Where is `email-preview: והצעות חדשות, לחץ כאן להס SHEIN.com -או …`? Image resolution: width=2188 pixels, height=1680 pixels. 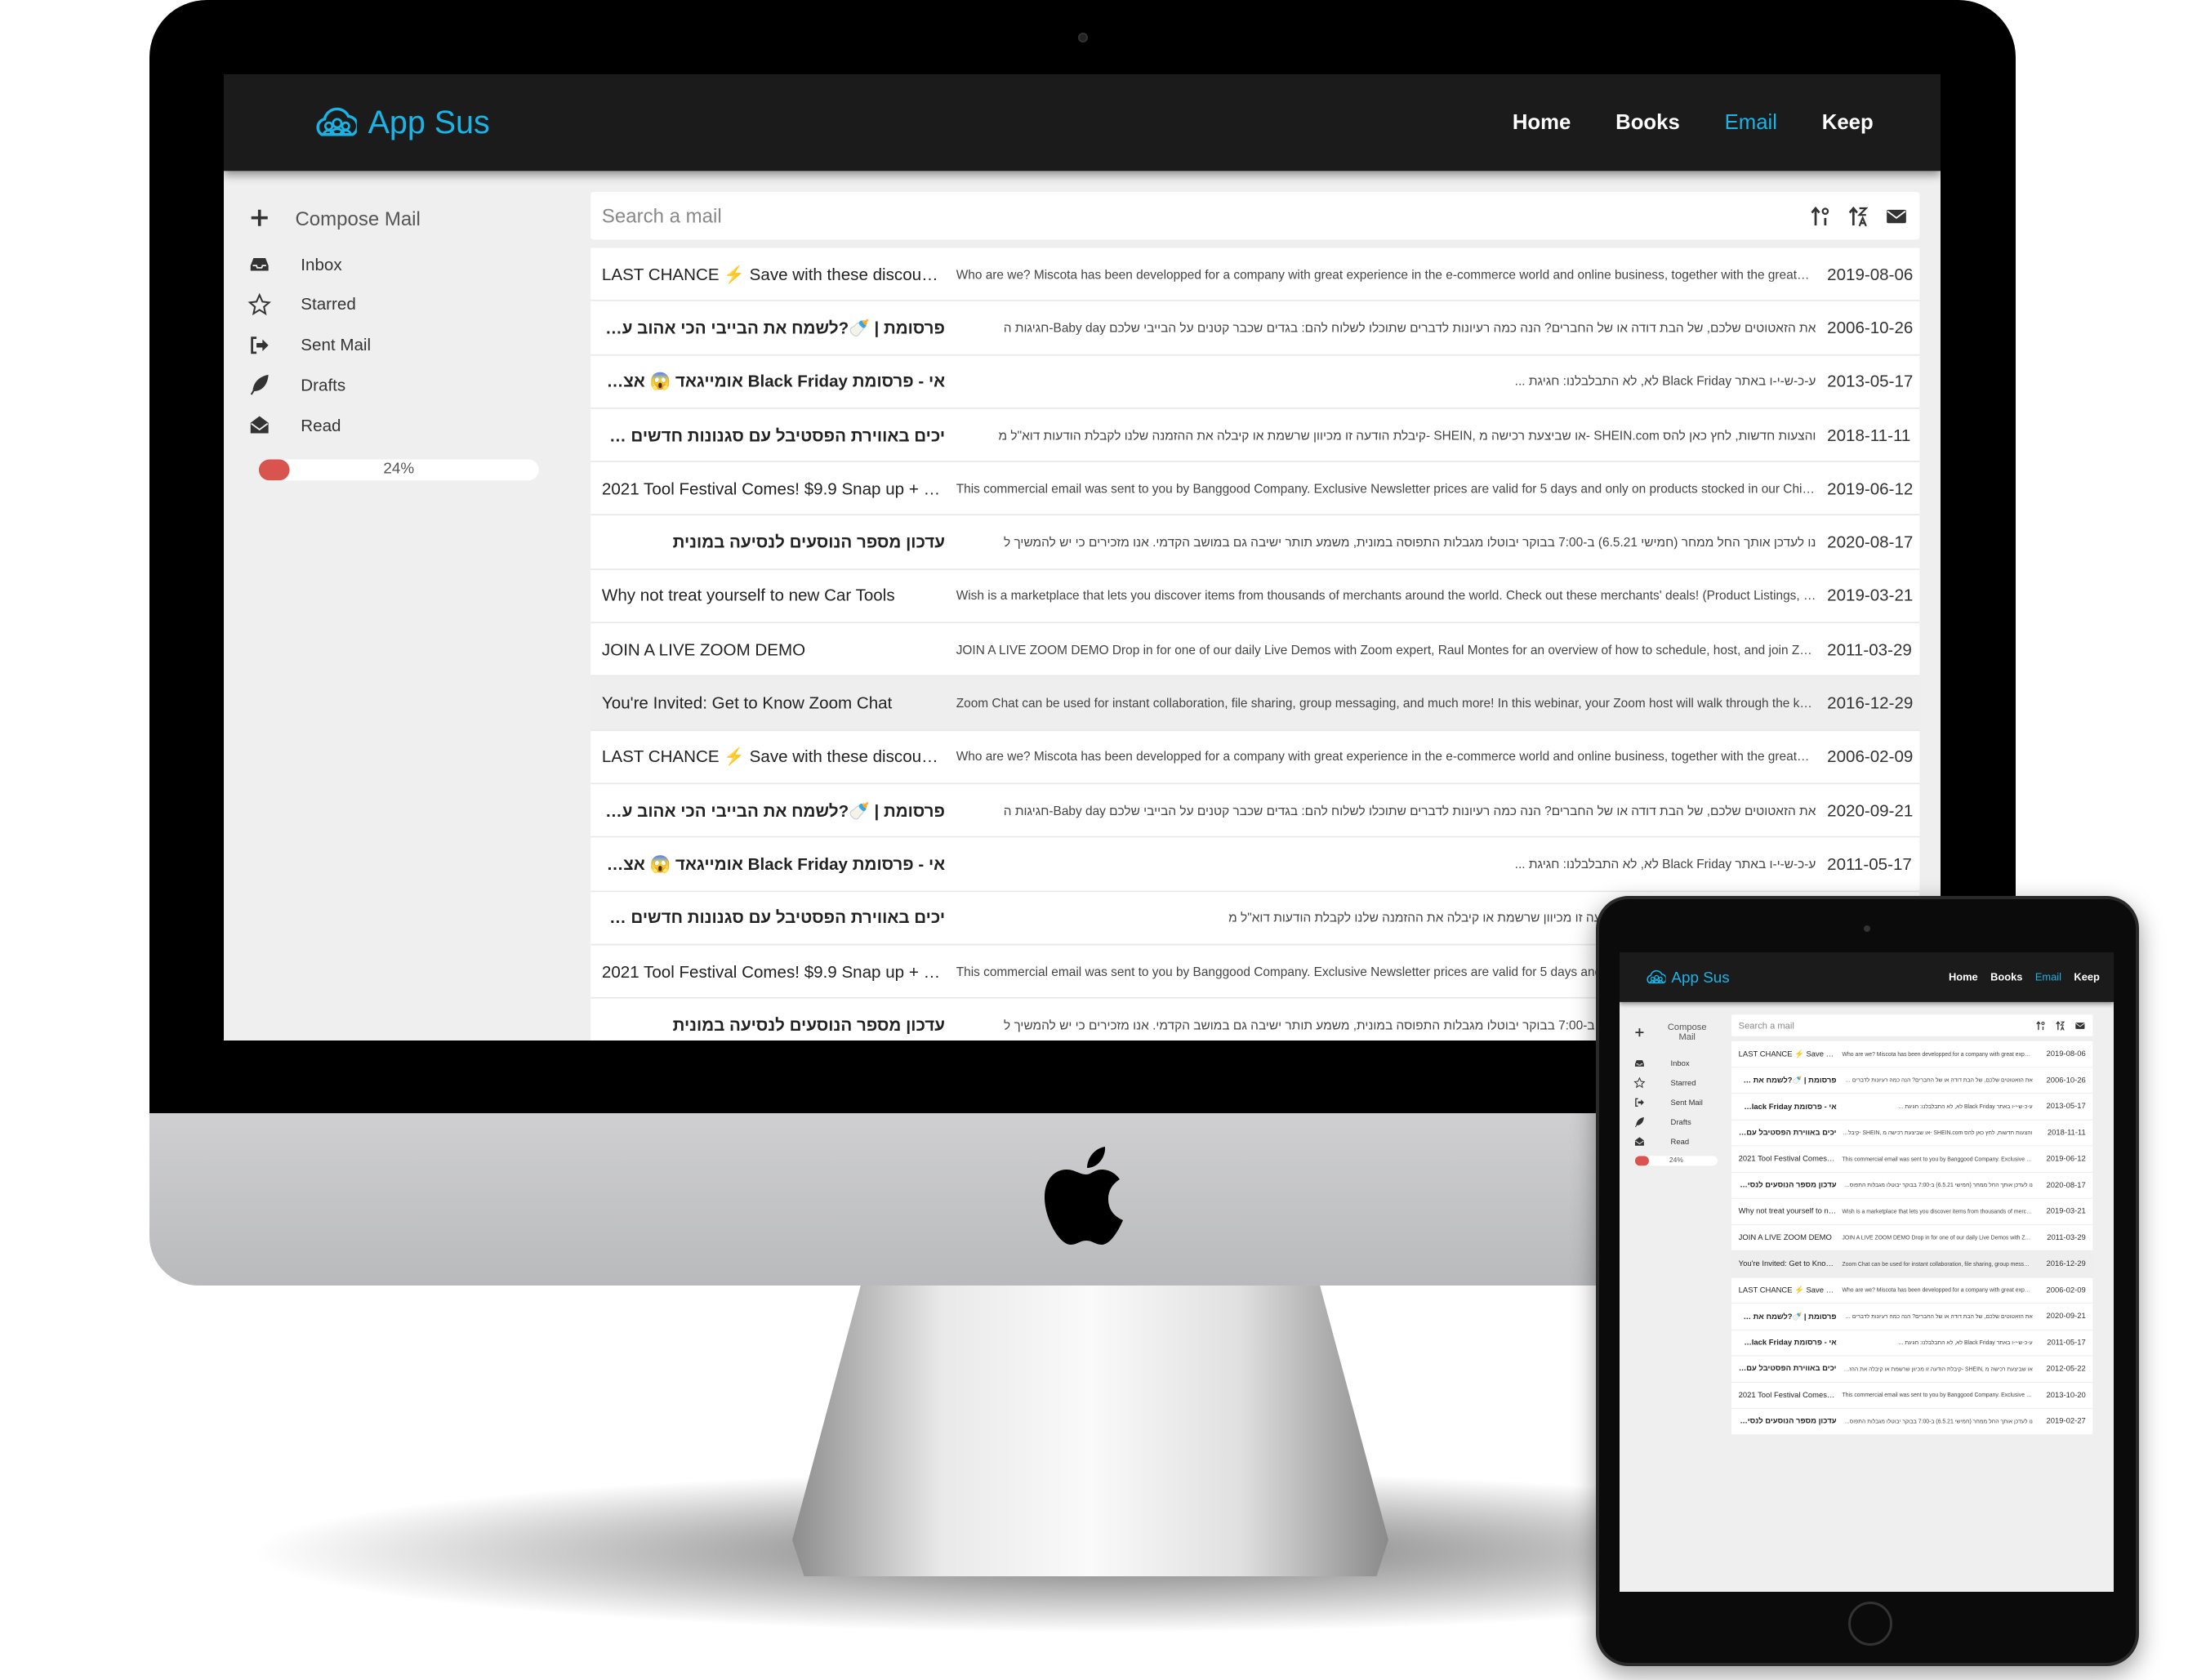 email-preview: והצעות חדשות, לחץ כאן להס SHEIN.com -או … is located at coordinates (1407, 435).